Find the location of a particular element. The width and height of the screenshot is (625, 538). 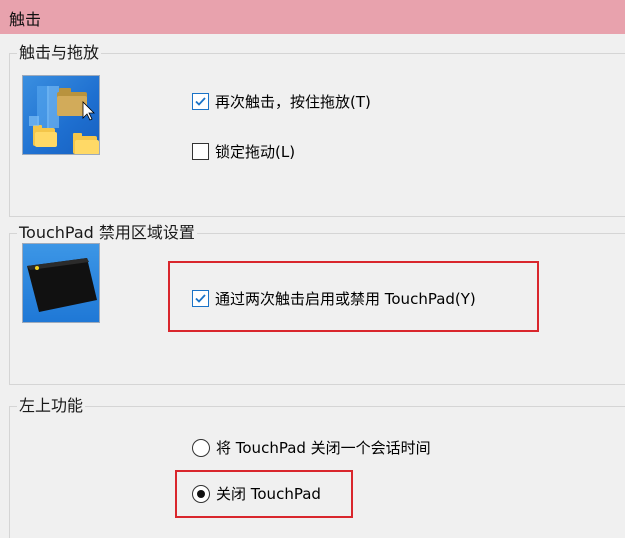

disable-session-label: 将 TouchPad 关闭一个会话时间 is located at coordinates (323, 448).